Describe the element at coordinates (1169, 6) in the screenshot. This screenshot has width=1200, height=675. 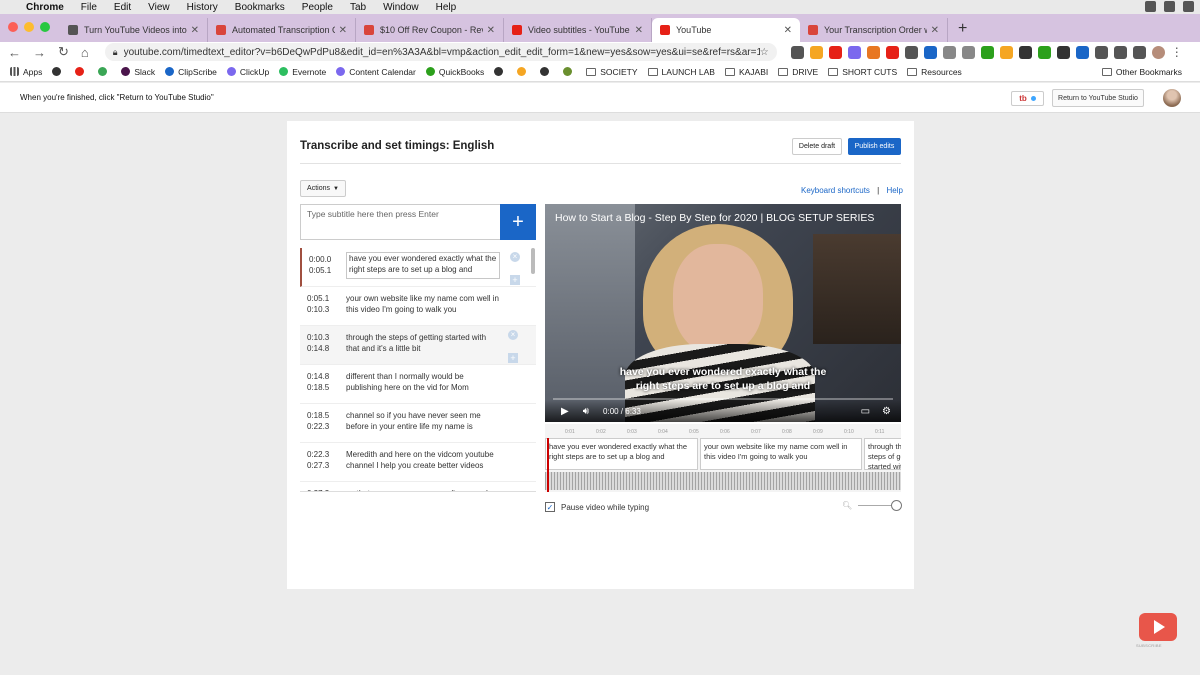
I see `dropbox-icon` at that location.